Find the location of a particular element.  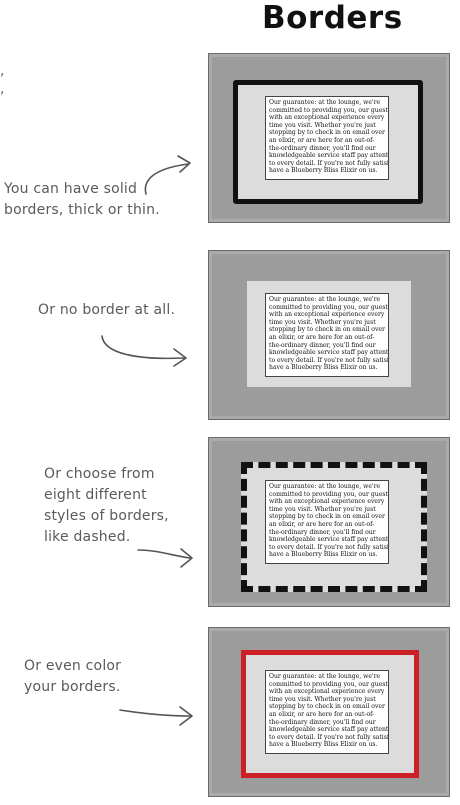

annotation-color-borders: Or even color your borders. is located at coordinates (73, 676).